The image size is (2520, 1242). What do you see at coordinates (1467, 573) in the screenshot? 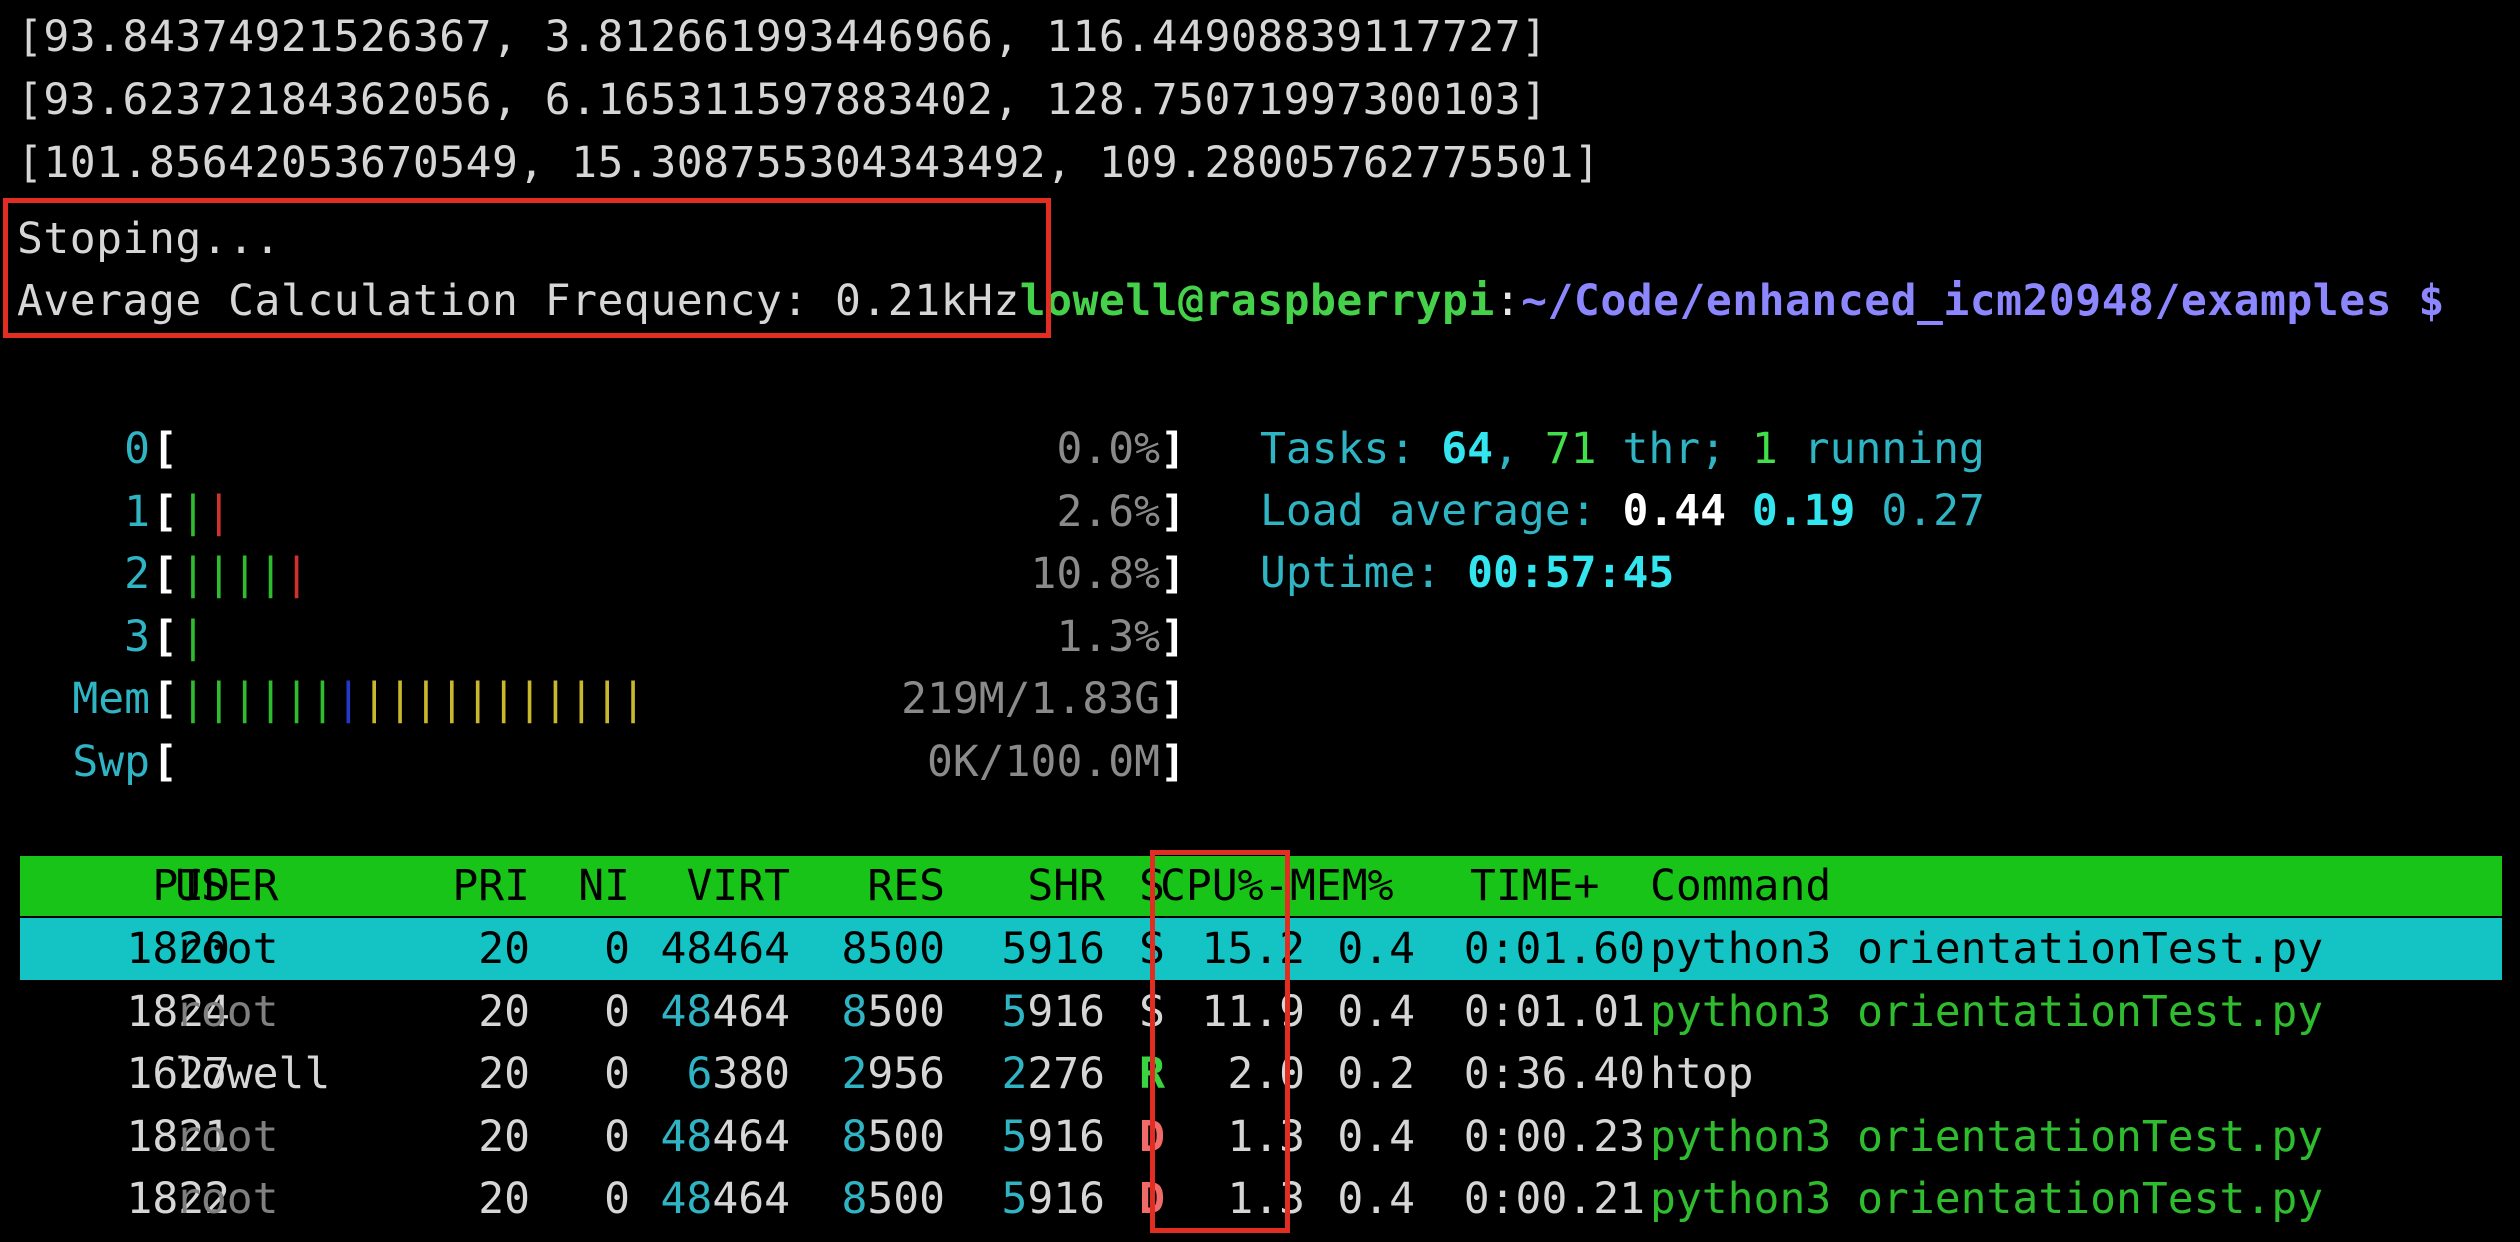
I see `uptime: Uptime: 00:57:45` at bounding box center [1467, 573].